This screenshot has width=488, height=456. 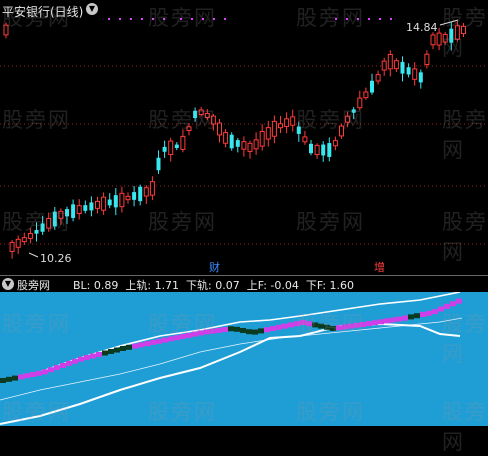 What do you see at coordinates (465, 427) in the screenshot?
I see `watermark-20: 股旁网` at bounding box center [465, 427].